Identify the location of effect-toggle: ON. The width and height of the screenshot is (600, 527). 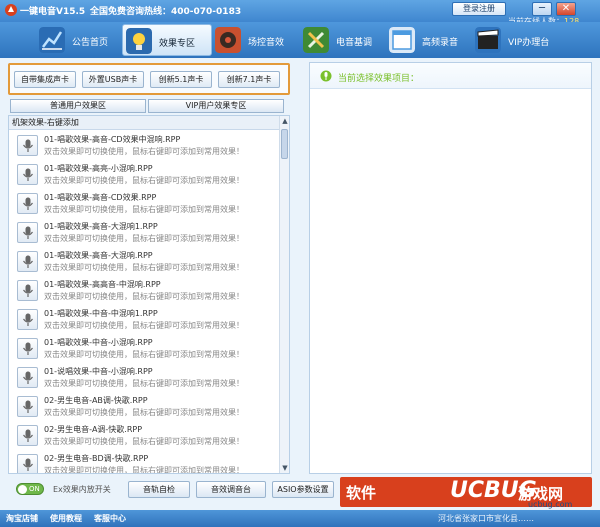
(30, 489).